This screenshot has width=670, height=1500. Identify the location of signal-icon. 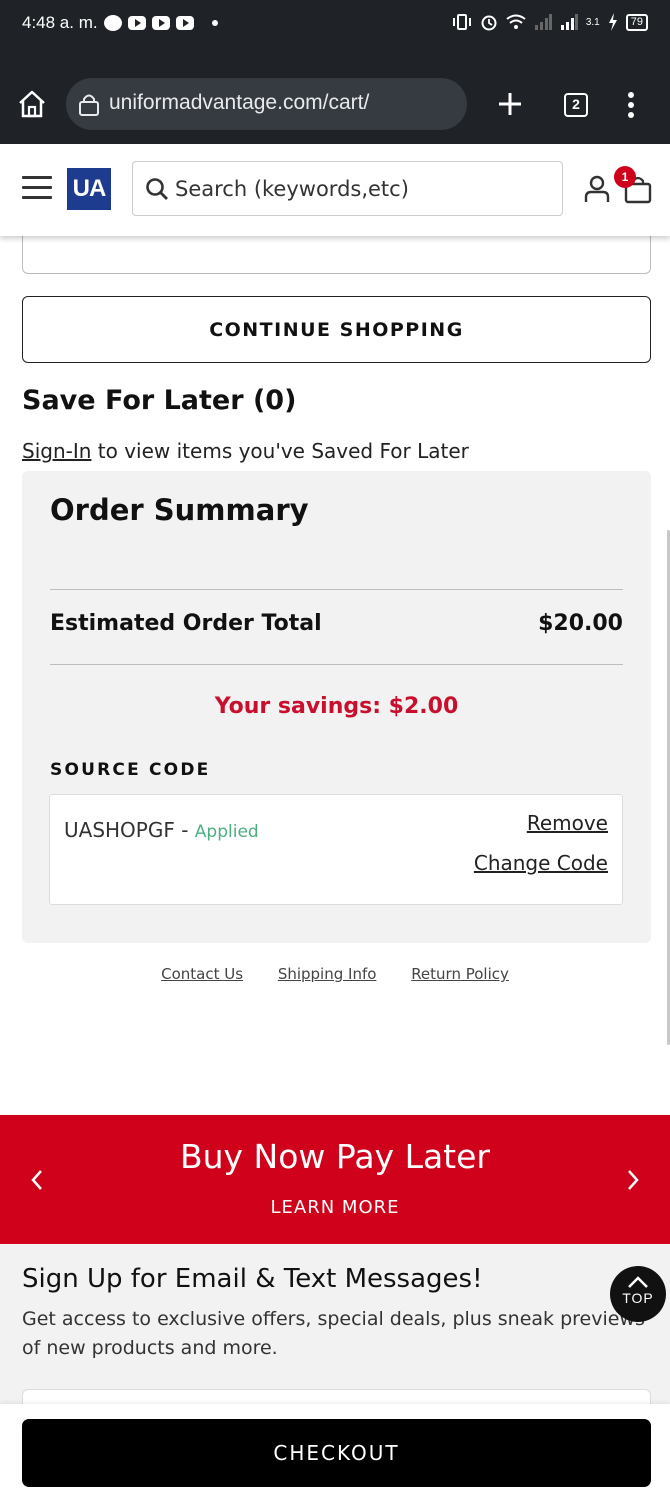
(569, 22).